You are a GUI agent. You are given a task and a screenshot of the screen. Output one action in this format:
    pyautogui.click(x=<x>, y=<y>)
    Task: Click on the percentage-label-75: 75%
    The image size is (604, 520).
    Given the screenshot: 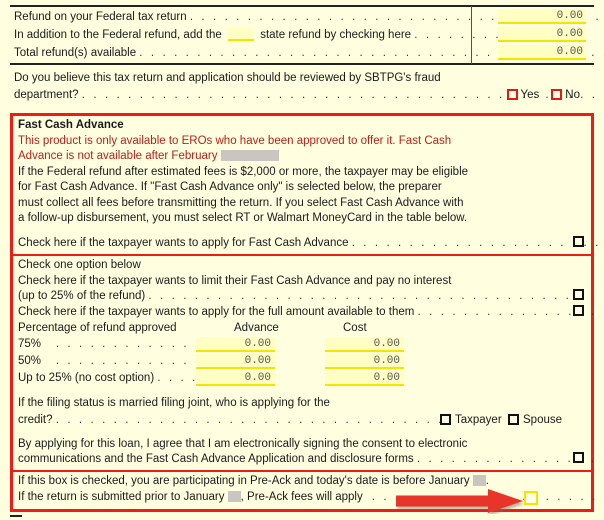 What is the action you would take?
    pyautogui.click(x=30, y=344)
    